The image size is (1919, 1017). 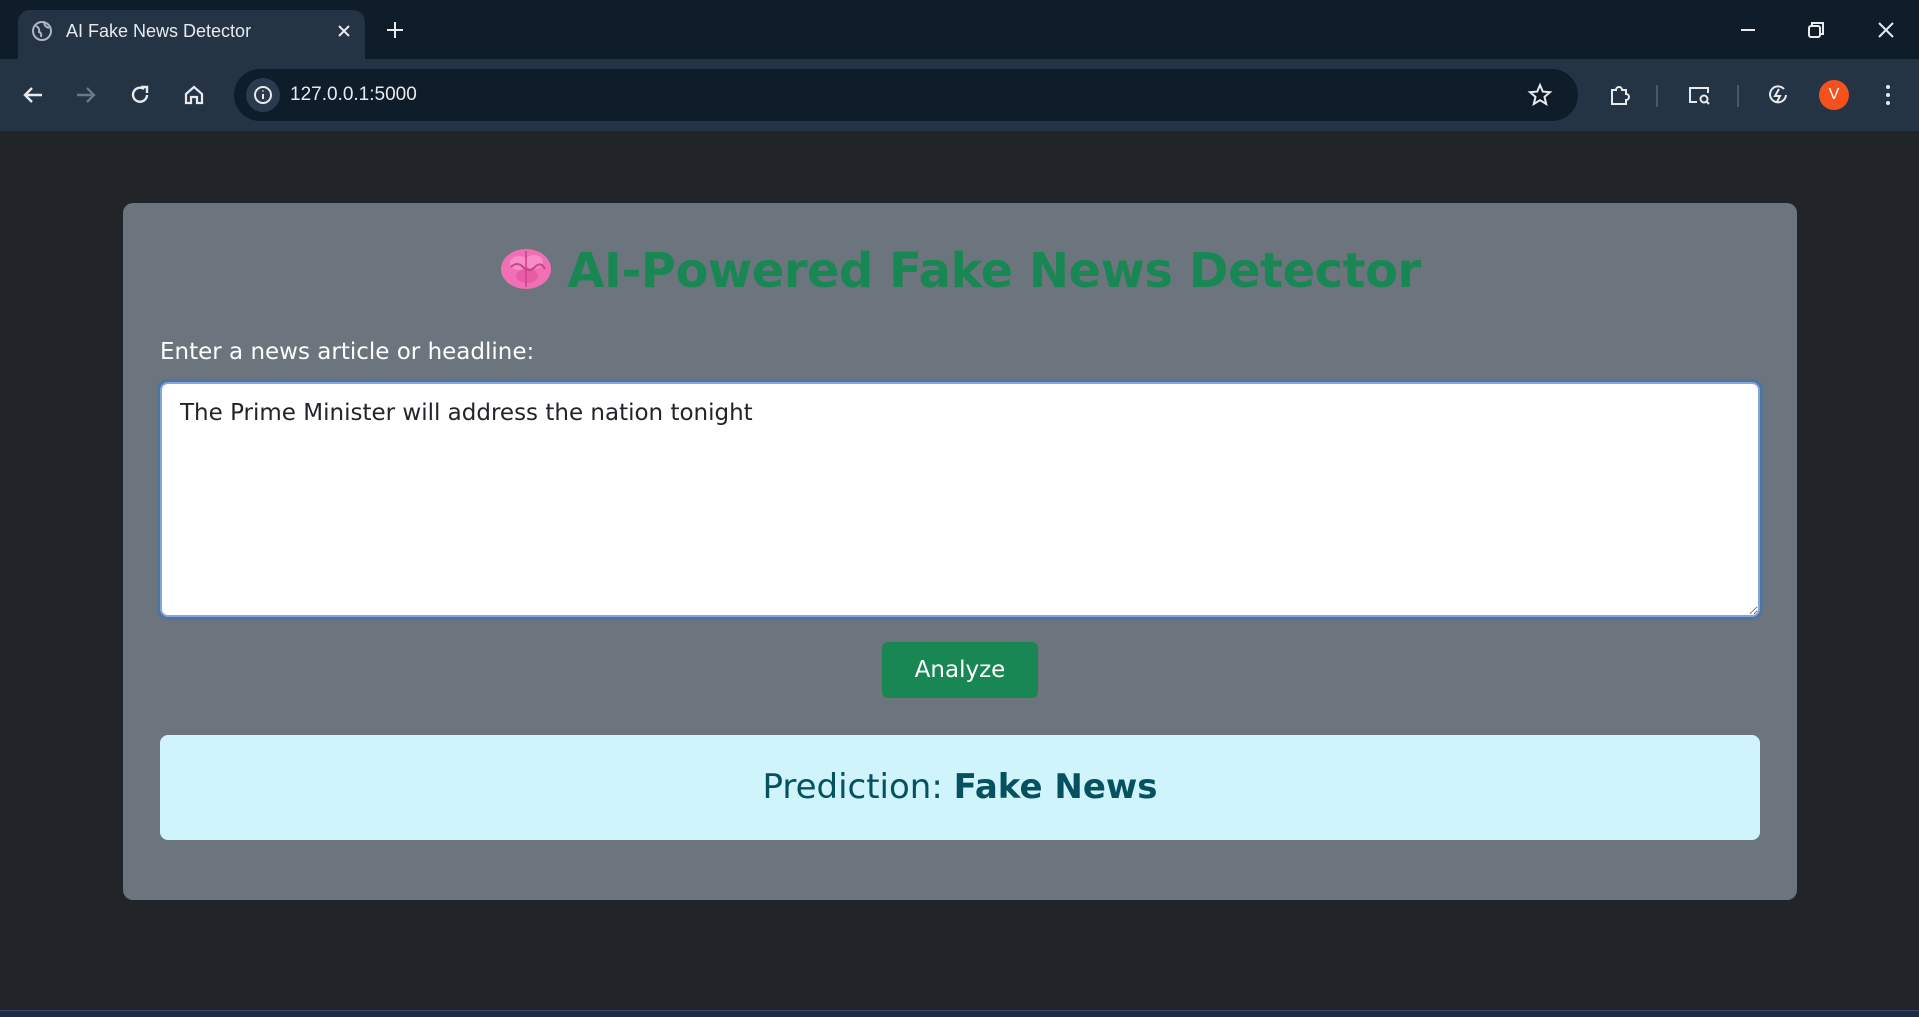 I want to click on prediction-value: Fake News, so click(x=1055, y=787).